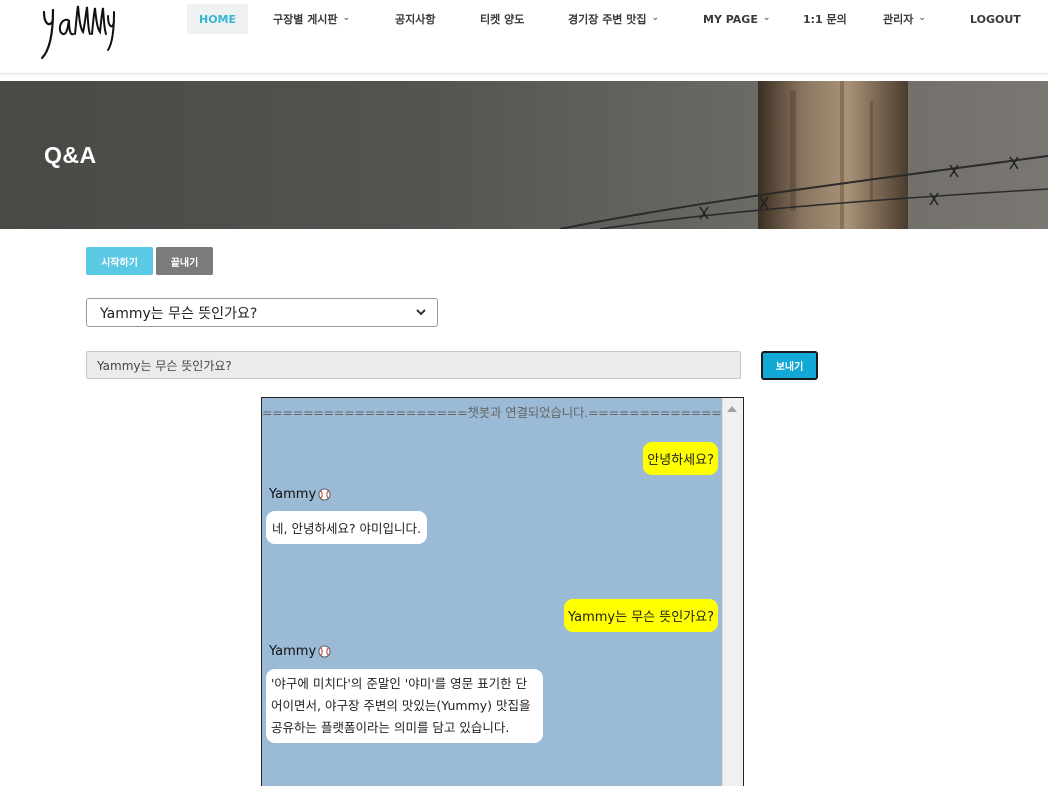 This screenshot has width=1048, height=786. I want to click on bot-message: 네, 안녕하세요? 야미입니다., so click(347, 527).